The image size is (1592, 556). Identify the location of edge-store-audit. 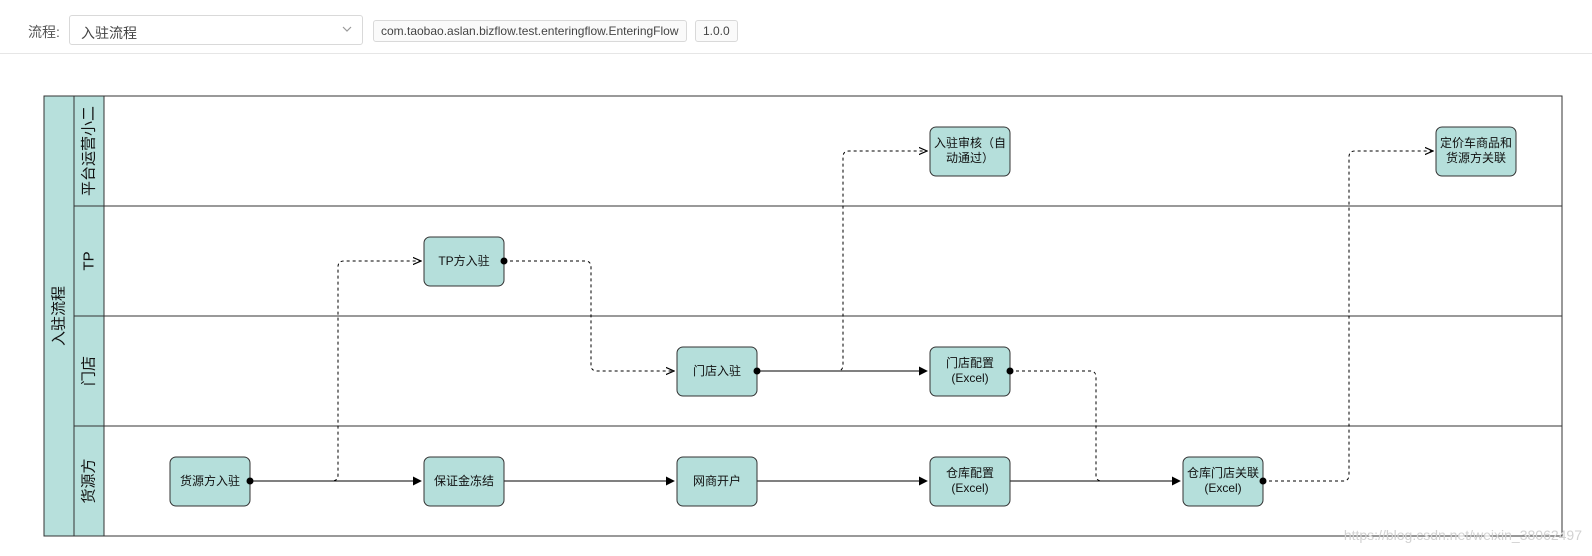
(842, 261).